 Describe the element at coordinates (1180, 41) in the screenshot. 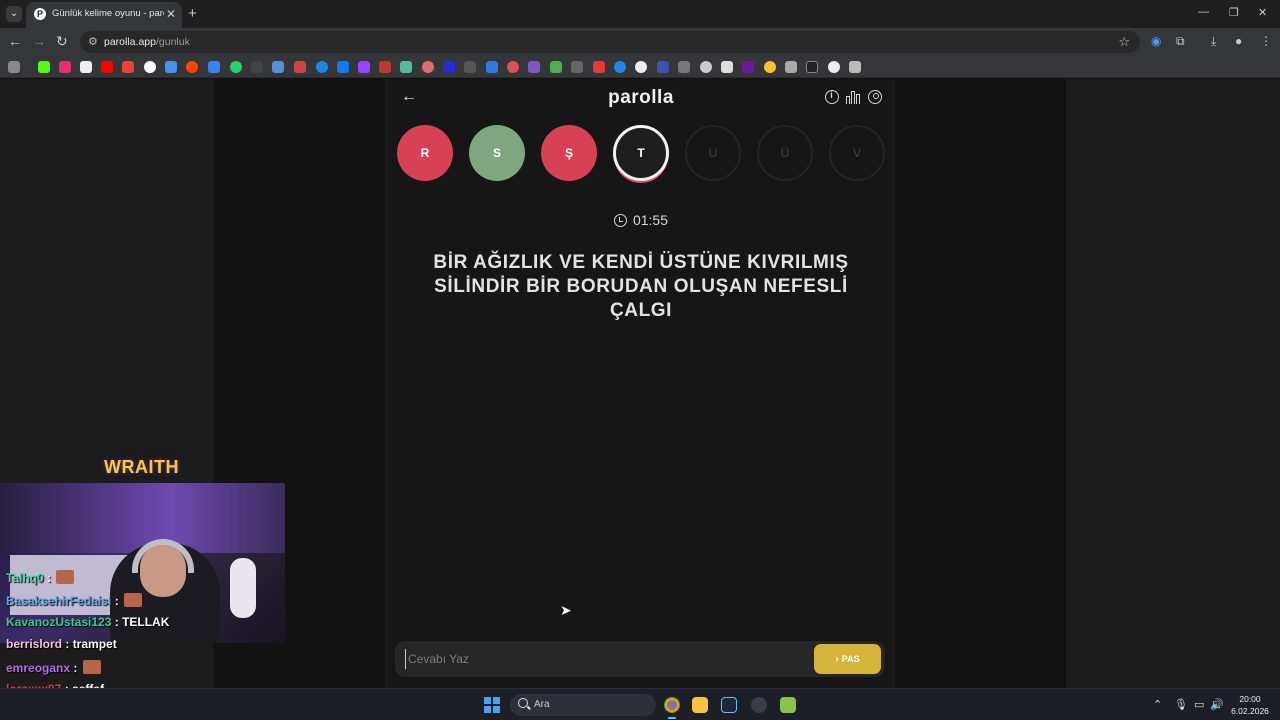

I see `extensions-puzzle-icon: ⧉` at that location.